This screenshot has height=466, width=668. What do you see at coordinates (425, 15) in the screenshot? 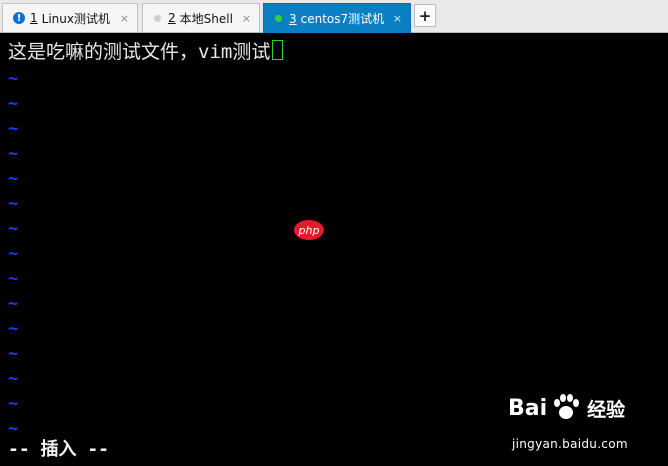
I see `add-tab-button: +` at bounding box center [425, 15].